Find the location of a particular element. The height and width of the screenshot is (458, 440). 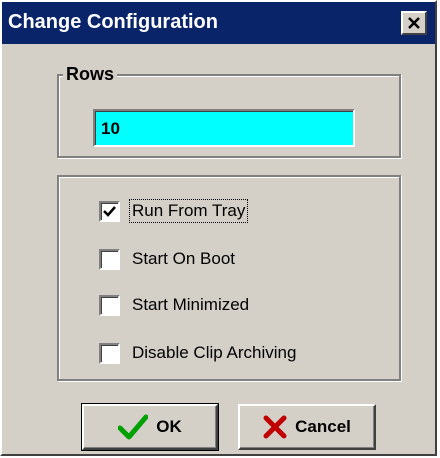

disable-clip-archiving-checkbox is located at coordinates (109, 353).